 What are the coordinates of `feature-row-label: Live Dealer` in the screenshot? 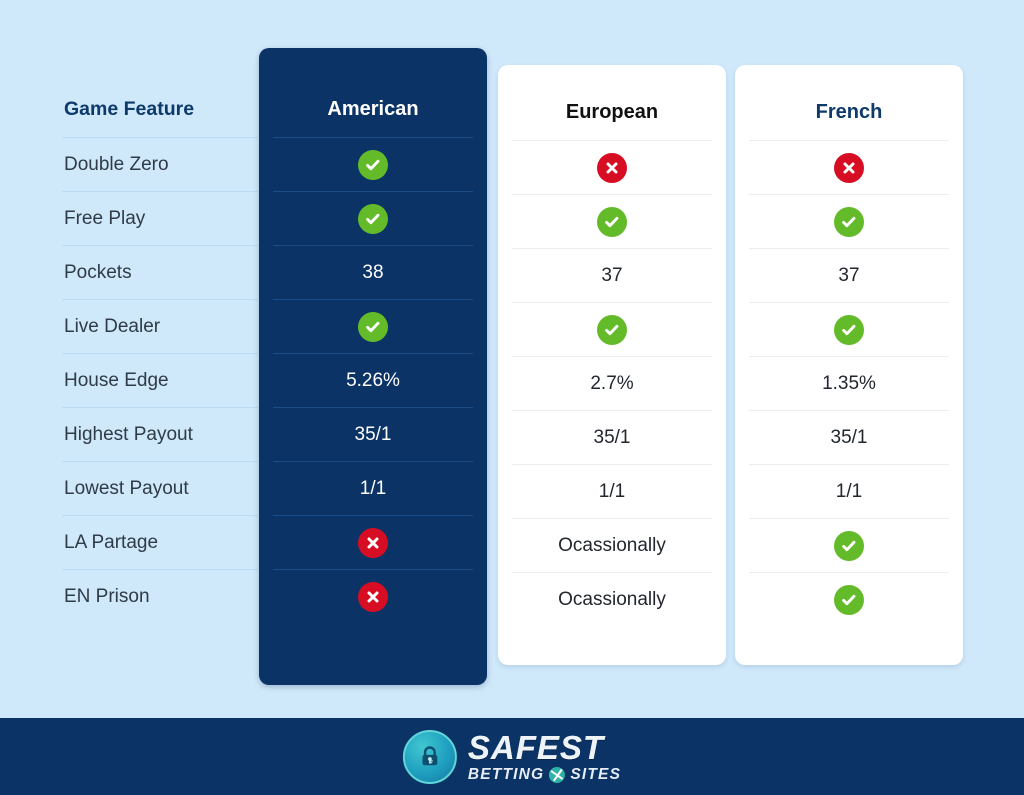 It's located at (160, 327).